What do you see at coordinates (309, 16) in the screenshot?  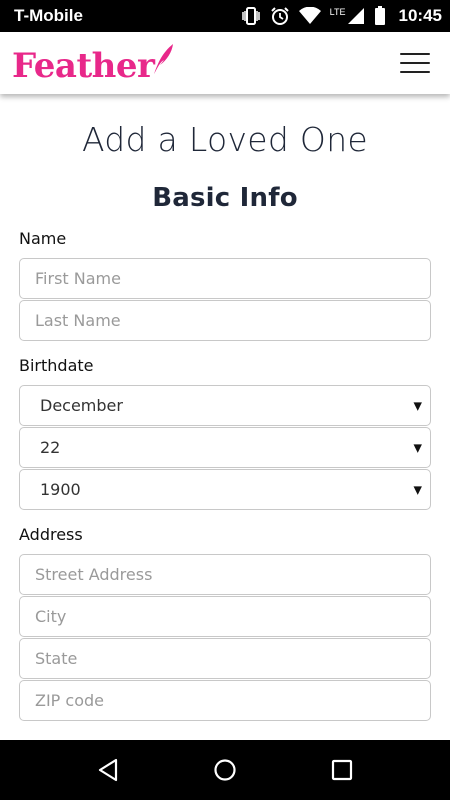 I see `wifi-icon` at bounding box center [309, 16].